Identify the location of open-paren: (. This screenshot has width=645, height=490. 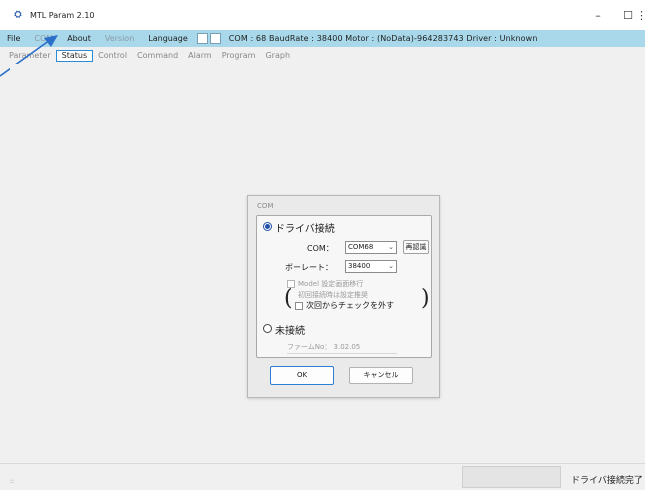
(288, 298).